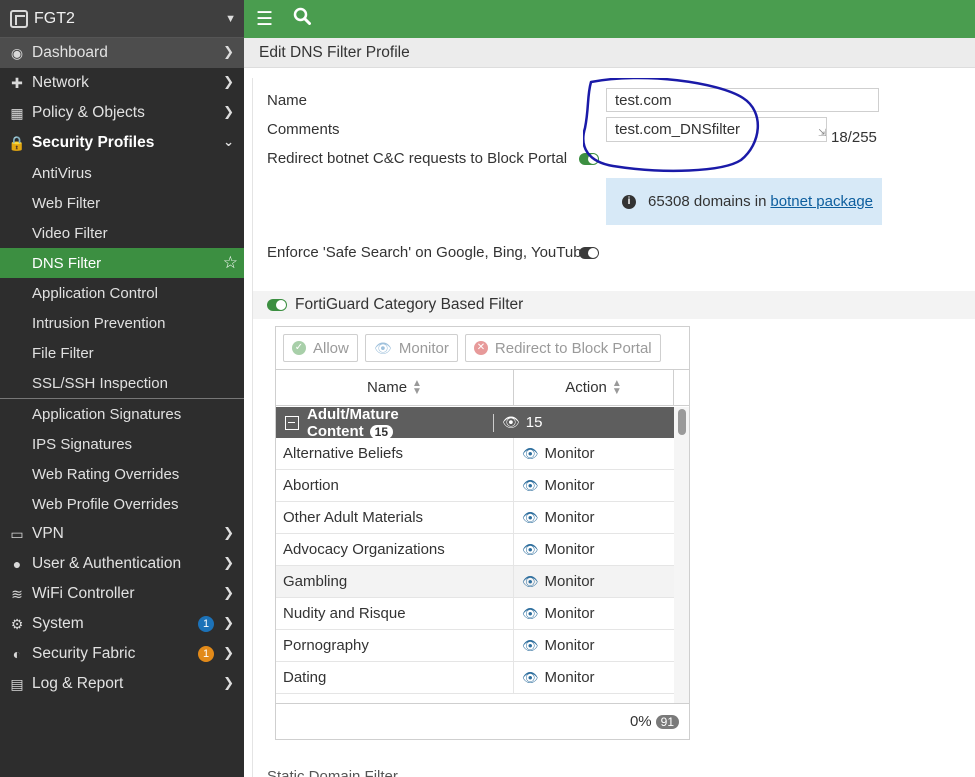  I want to click on sidebar-subitem-web-filter: Web Filter, so click(122, 203).